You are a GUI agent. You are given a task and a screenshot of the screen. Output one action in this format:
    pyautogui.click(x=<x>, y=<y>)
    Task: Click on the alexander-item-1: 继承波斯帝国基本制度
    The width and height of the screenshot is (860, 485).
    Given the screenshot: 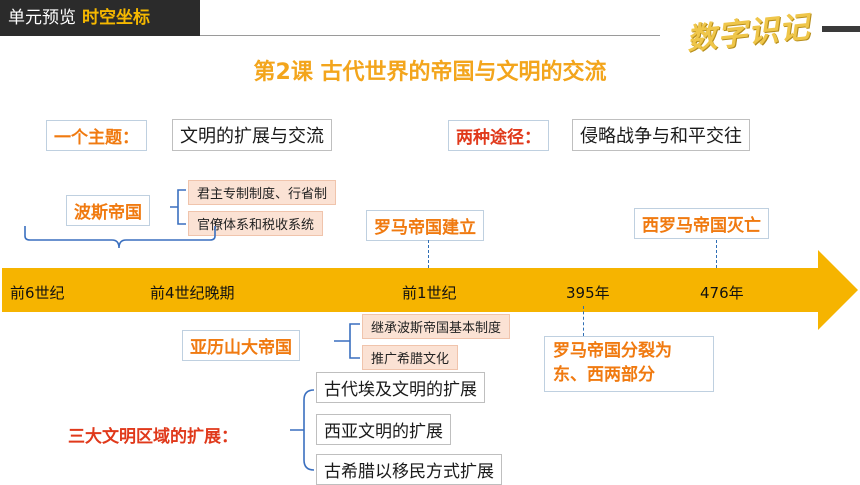 What is the action you would take?
    pyautogui.click(x=436, y=326)
    